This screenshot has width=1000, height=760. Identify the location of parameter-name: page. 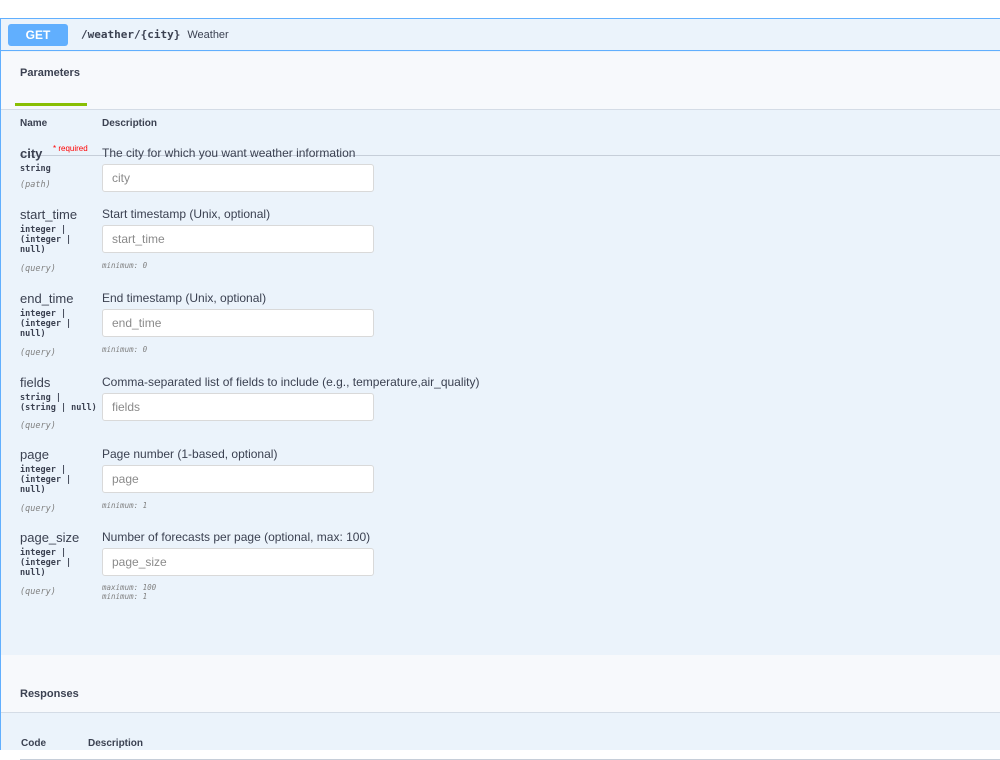
(34, 454).